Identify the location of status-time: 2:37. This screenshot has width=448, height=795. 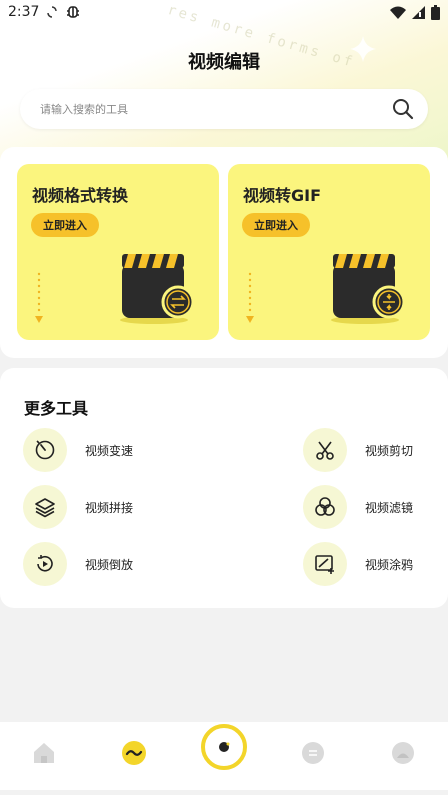
(24, 12).